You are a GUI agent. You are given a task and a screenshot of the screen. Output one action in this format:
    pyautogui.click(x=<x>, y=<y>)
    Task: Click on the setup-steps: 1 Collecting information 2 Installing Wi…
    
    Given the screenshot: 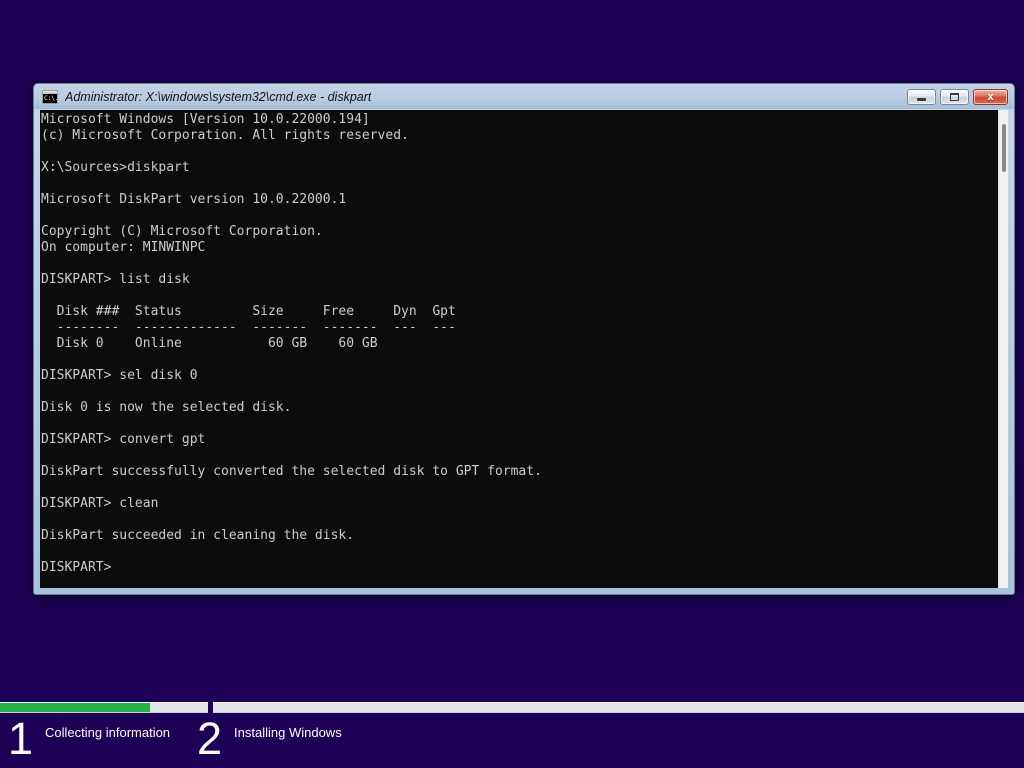 What is the action you would take?
    pyautogui.click(x=512, y=741)
    